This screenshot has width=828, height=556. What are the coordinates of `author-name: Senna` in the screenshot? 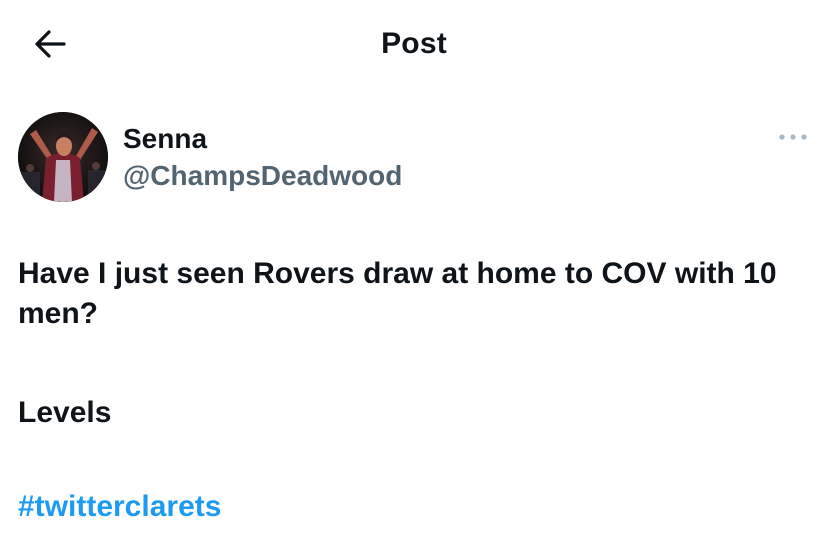 It's located at (165, 139).